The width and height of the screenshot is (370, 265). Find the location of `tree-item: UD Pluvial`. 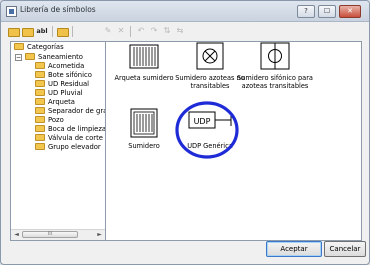

tree-item: UD Pluvial is located at coordinates (59, 93).